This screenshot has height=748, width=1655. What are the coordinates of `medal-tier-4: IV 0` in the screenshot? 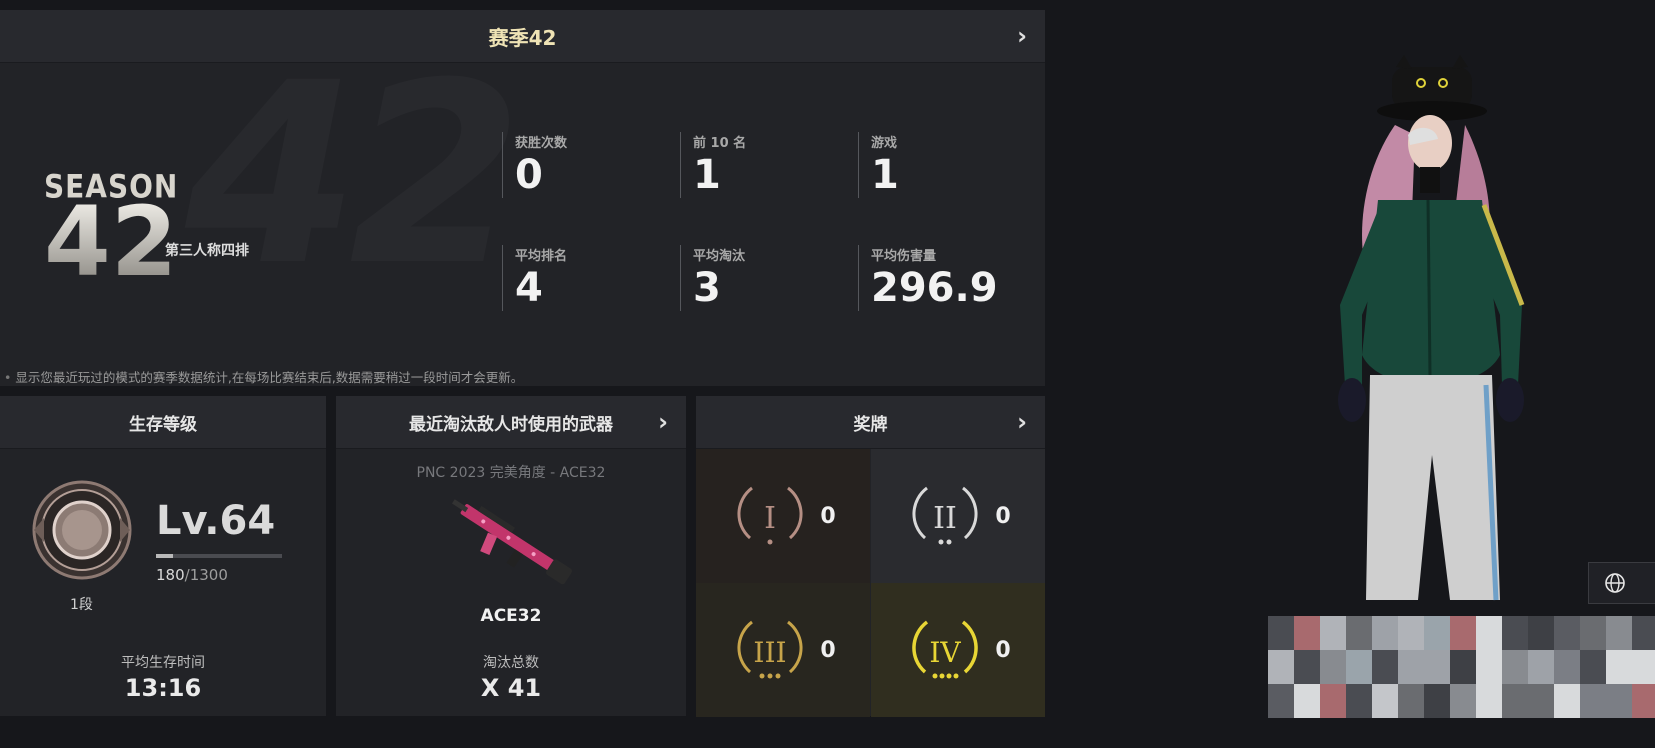 It's located at (958, 650).